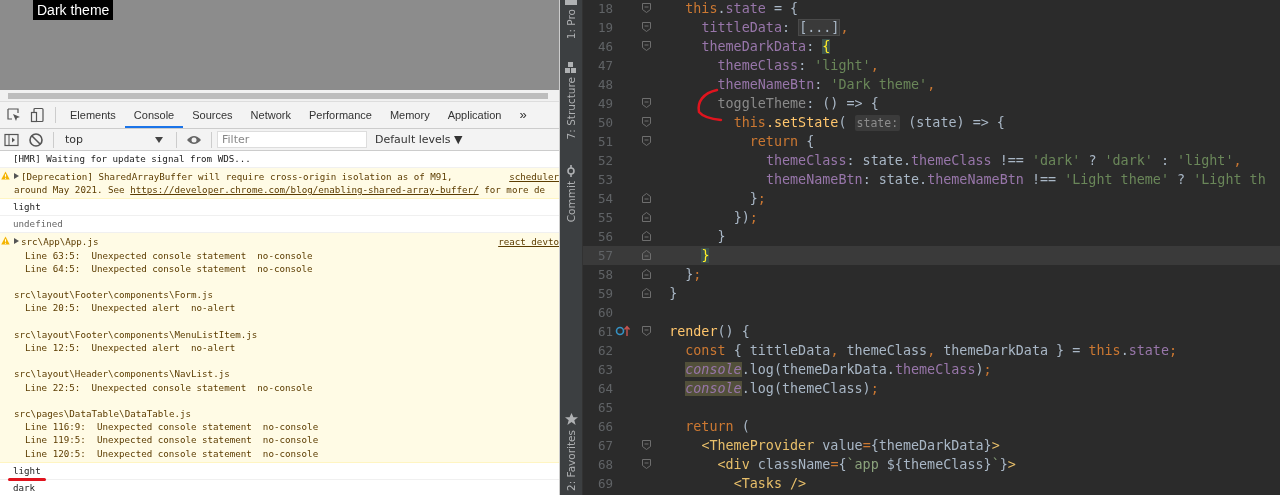 Image resolution: width=1280 pixels, height=495 pixels. What do you see at coordinates (741, 8) in the screenshot?
I see `code-line: this.state = {` at bounding box center [741, 8].